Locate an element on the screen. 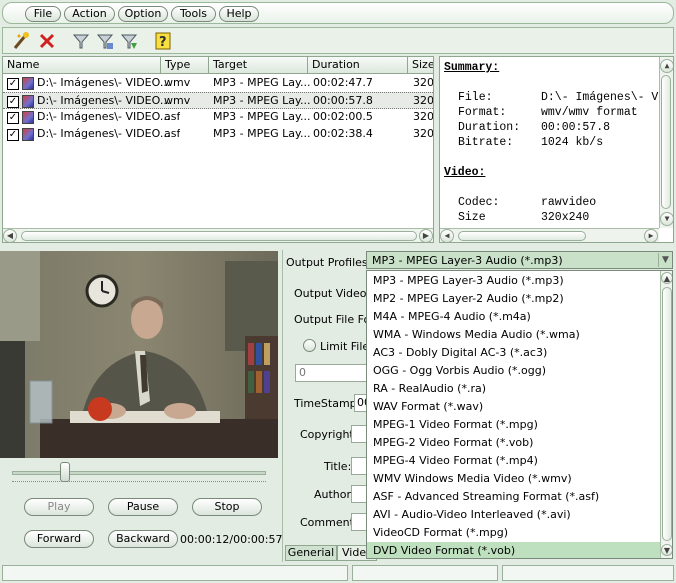  pause-button: Pause is located at coordinates (143, 507).